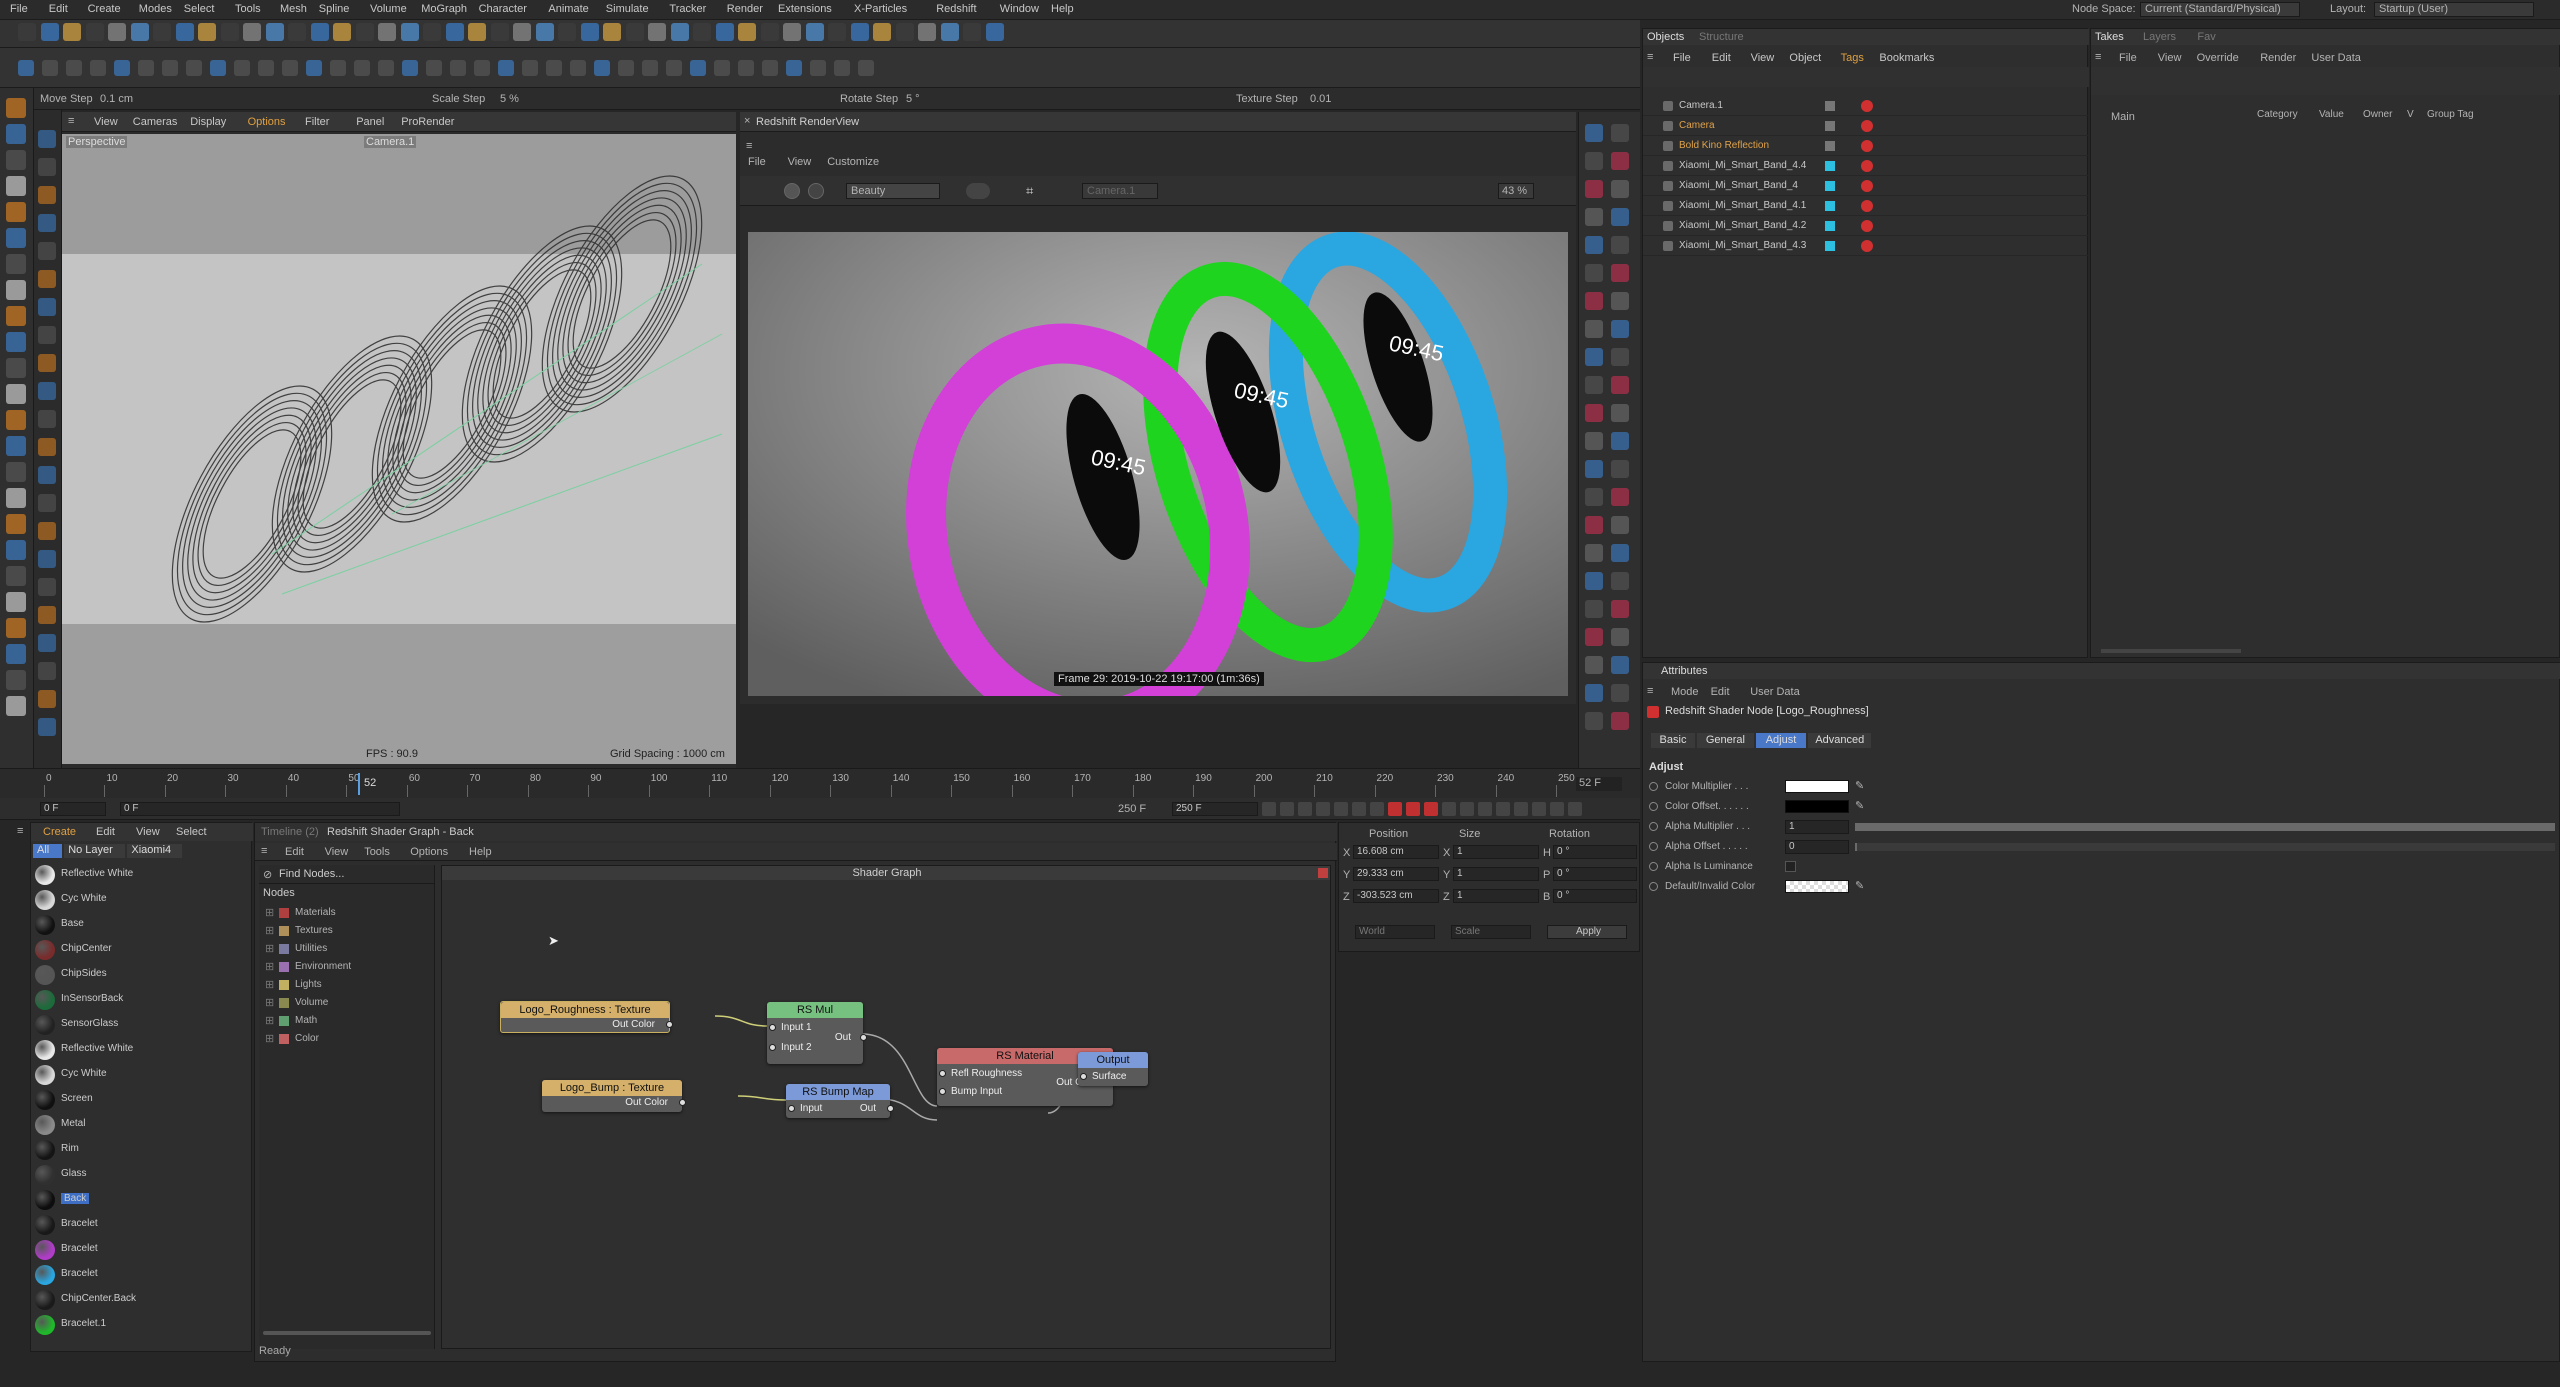 The height and width of the screenshot is (1387, 2560). Describe the element at coordinates (480, 852) in the screenshot. I see `shader-menu-help: Help` at that location.